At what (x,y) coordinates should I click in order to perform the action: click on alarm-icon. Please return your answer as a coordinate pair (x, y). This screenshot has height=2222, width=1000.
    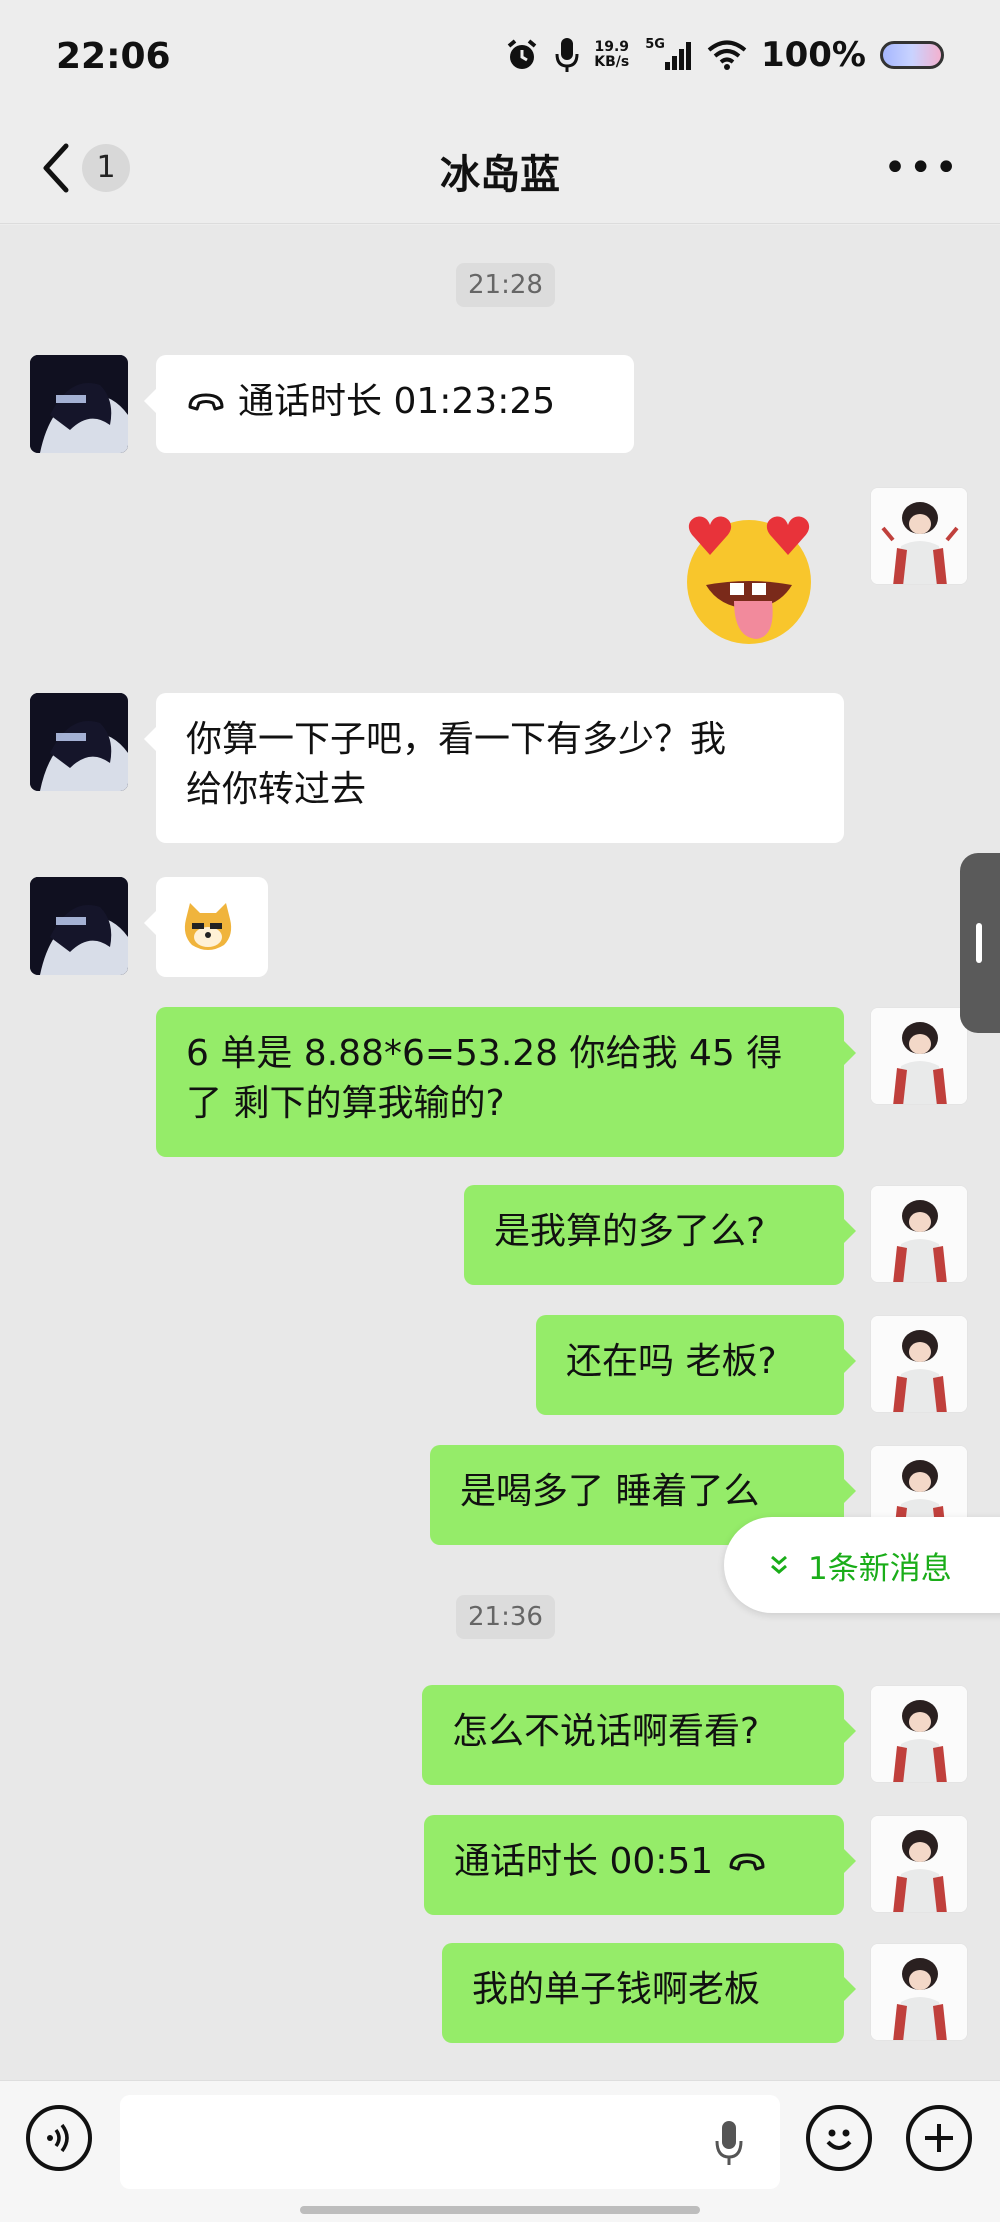
    Looking at the image, I should click on (522, 54).